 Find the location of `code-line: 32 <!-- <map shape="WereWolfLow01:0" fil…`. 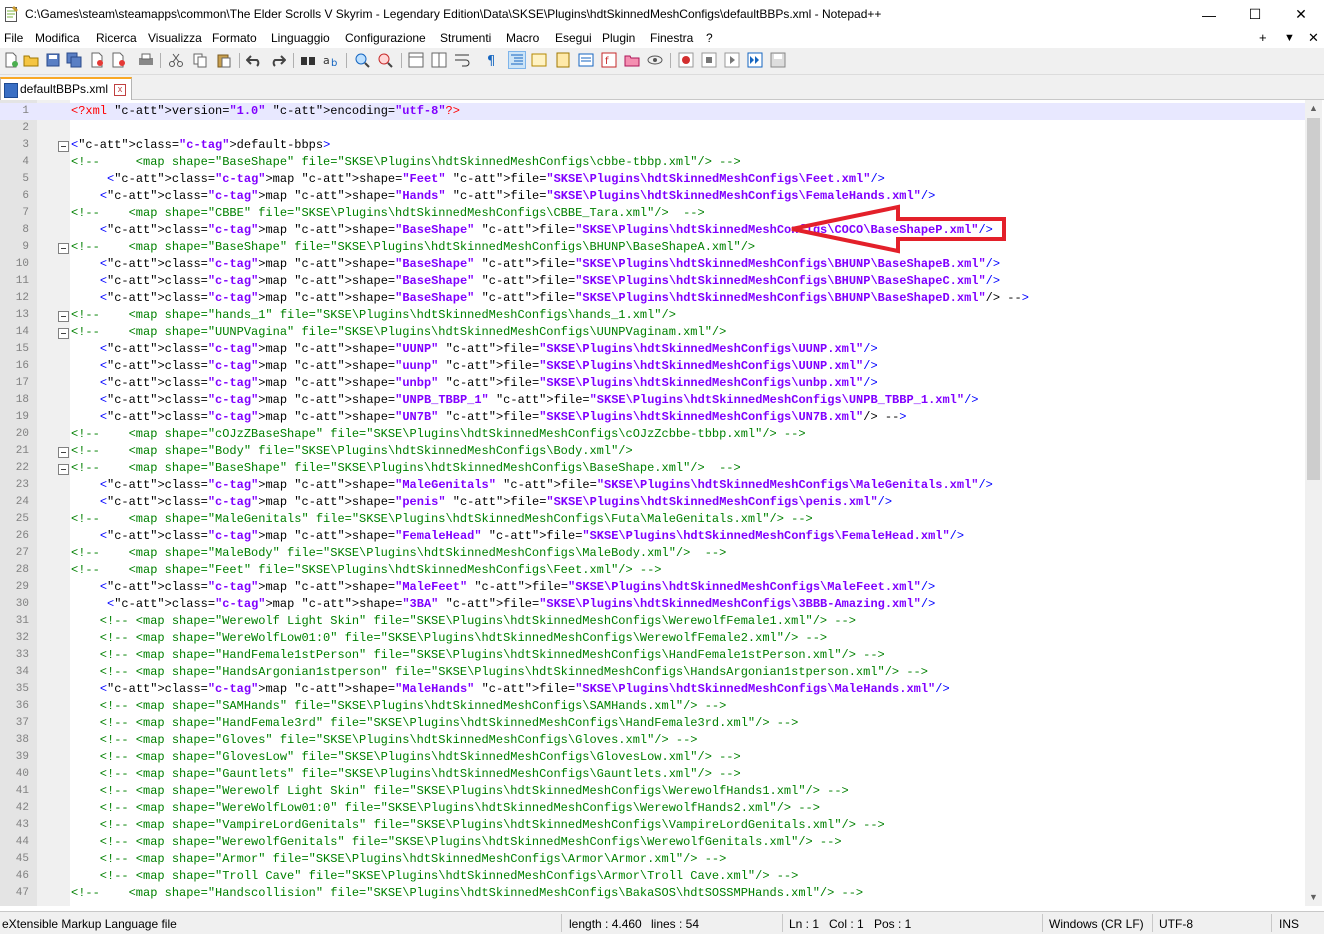

code-line: 32 <!-- <map shape="WereWolfLow01:0" fil… is located at coordinates (652, 638).